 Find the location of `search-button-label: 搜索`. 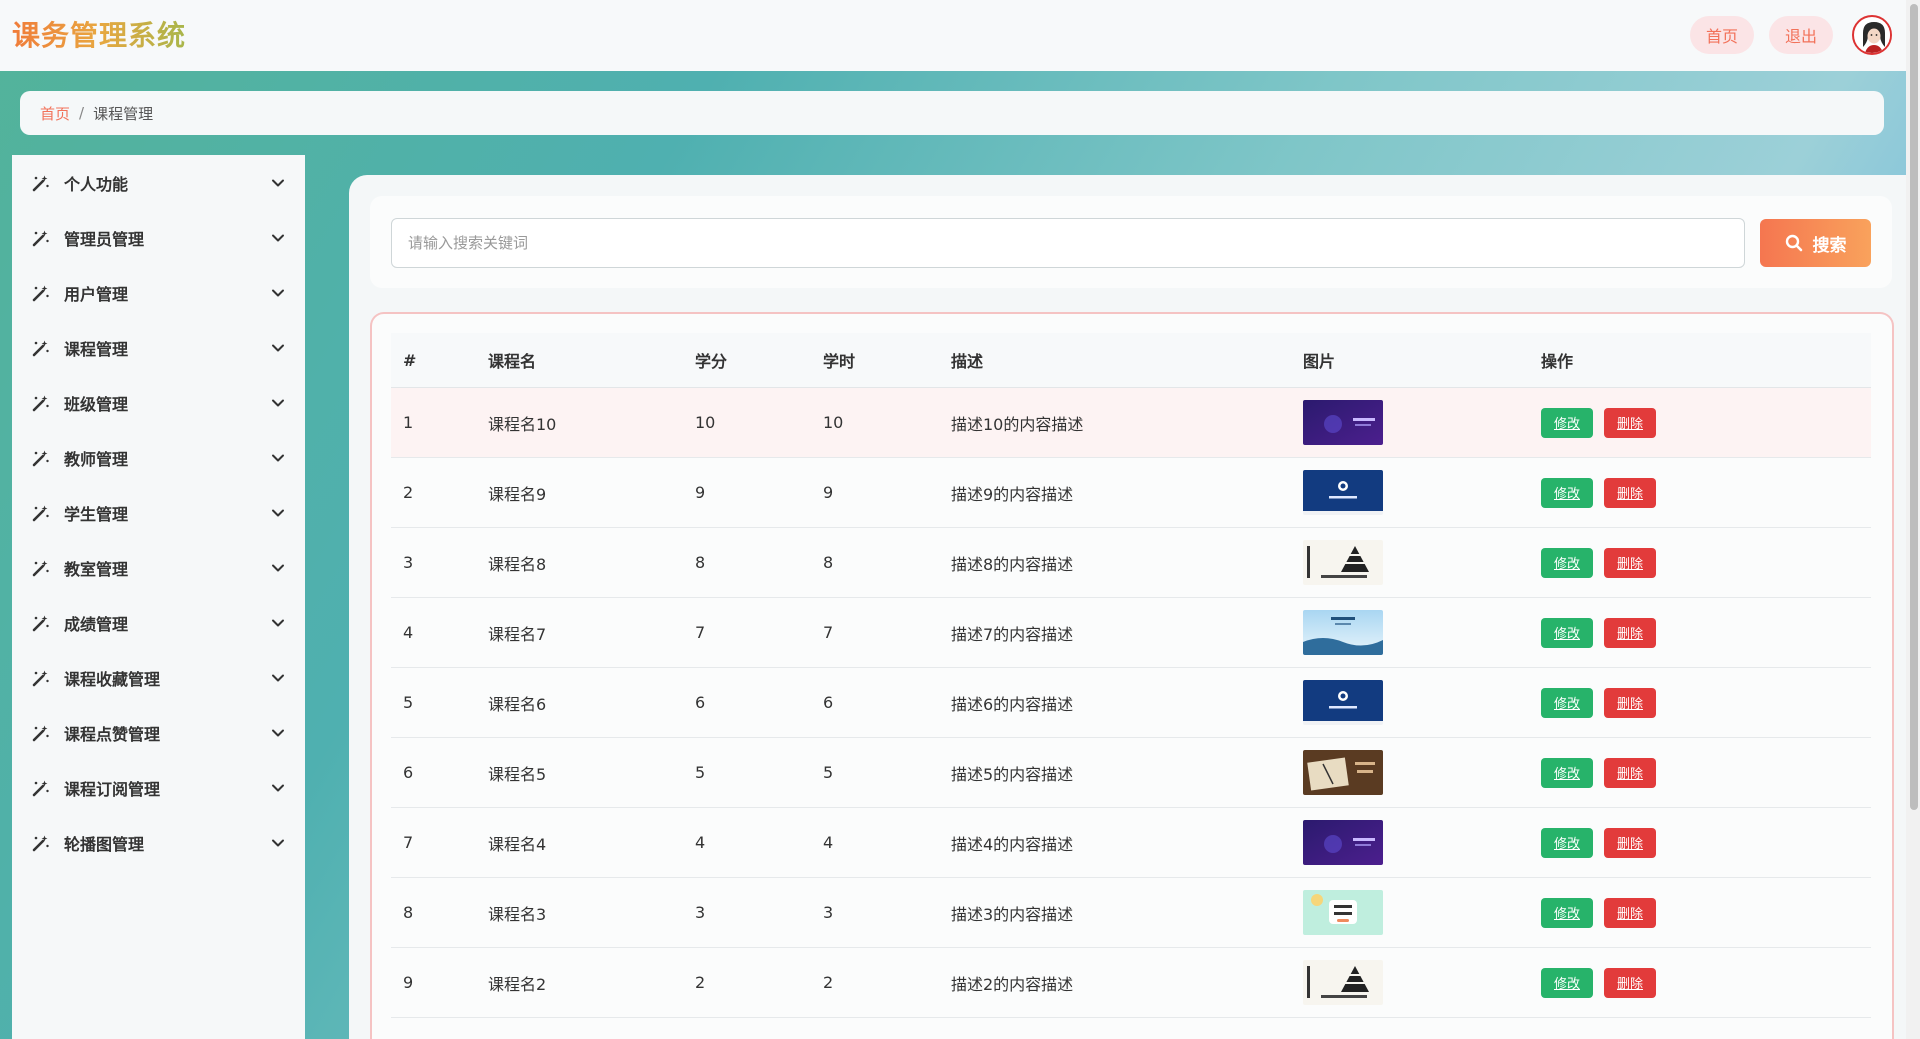

search-button-label: 搜索 is located at coordinates (1829, 245).